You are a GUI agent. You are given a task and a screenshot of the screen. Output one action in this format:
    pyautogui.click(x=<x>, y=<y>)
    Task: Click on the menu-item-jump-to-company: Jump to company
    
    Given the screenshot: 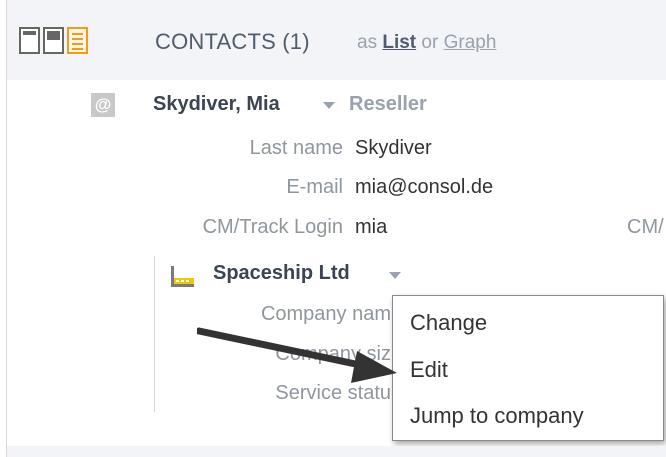 What is the action you would take?
    pyautogui.click(x=497, y=416)
    